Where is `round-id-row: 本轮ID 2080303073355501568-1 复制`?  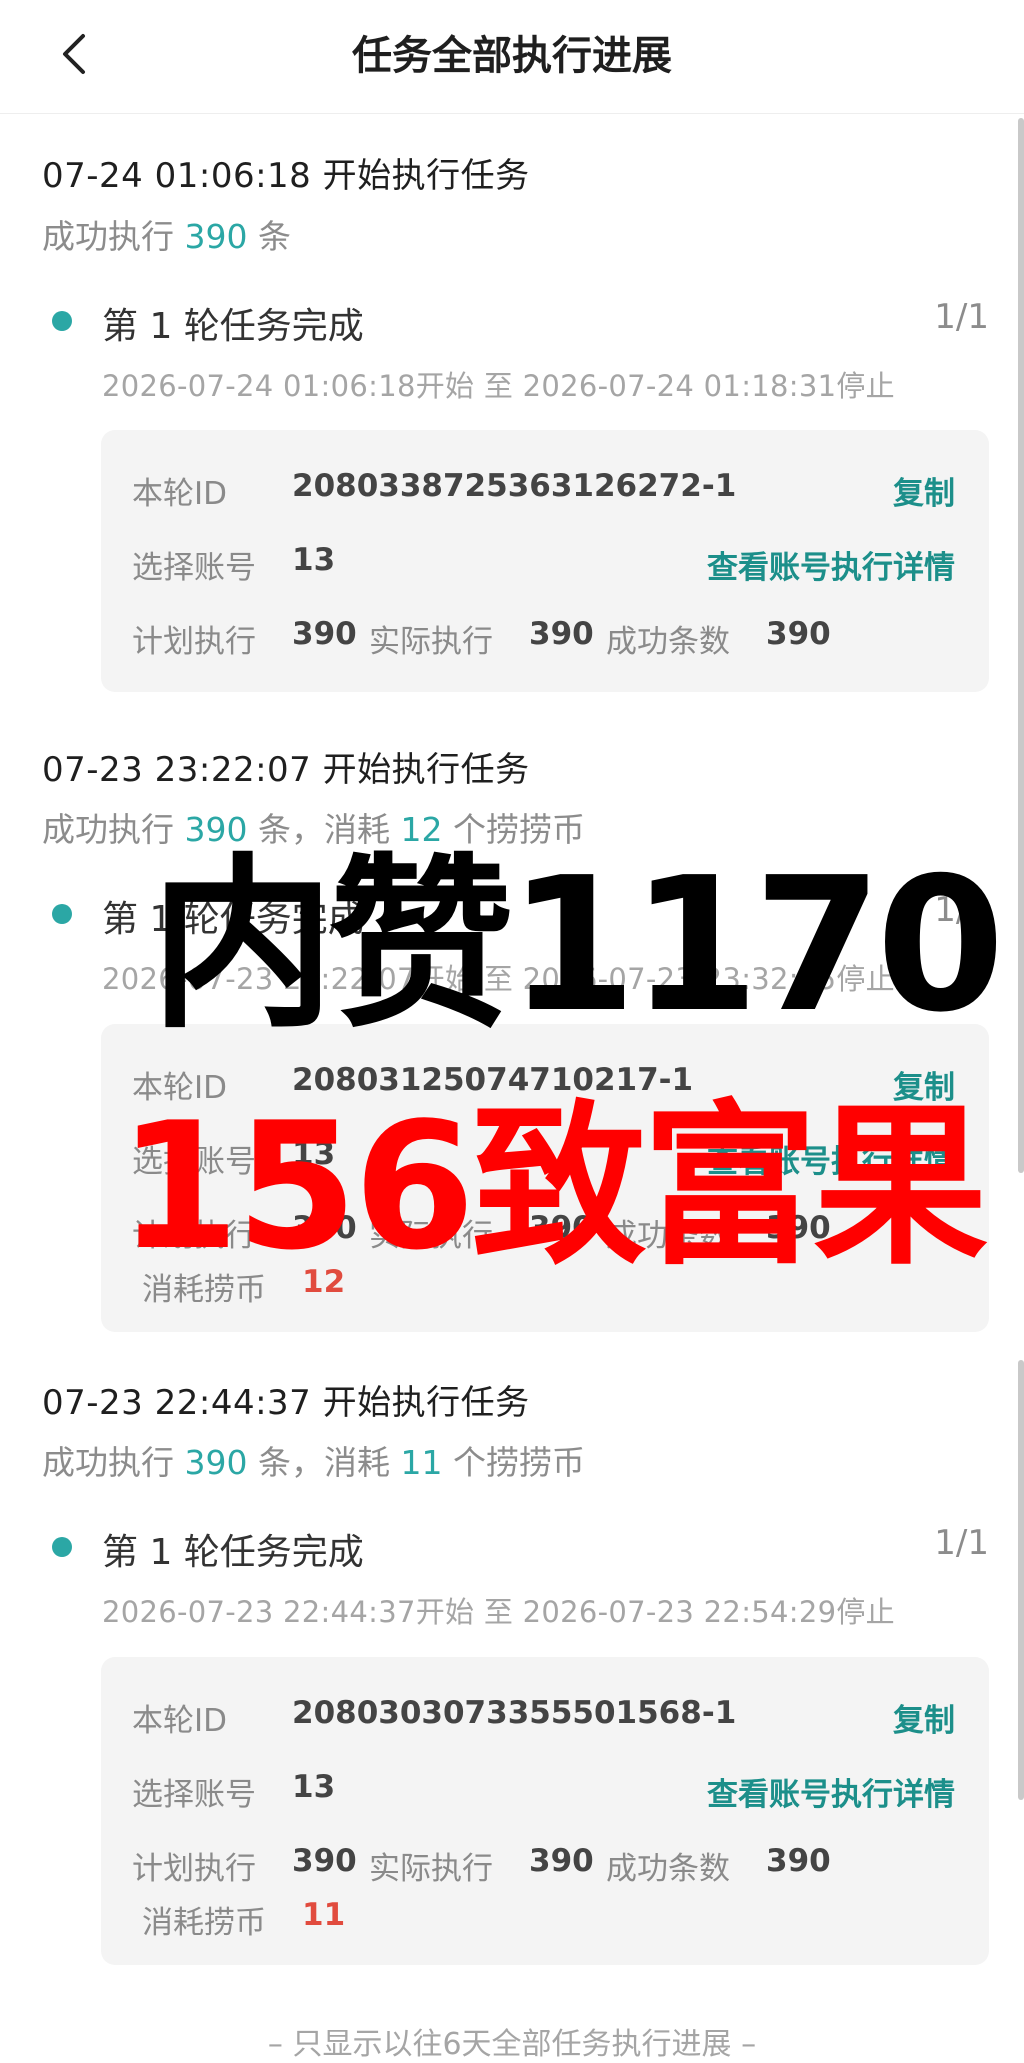
round-id-row: 本轮ID 2080303073355501568-1 复制 is located at coordinates (543, 1717).